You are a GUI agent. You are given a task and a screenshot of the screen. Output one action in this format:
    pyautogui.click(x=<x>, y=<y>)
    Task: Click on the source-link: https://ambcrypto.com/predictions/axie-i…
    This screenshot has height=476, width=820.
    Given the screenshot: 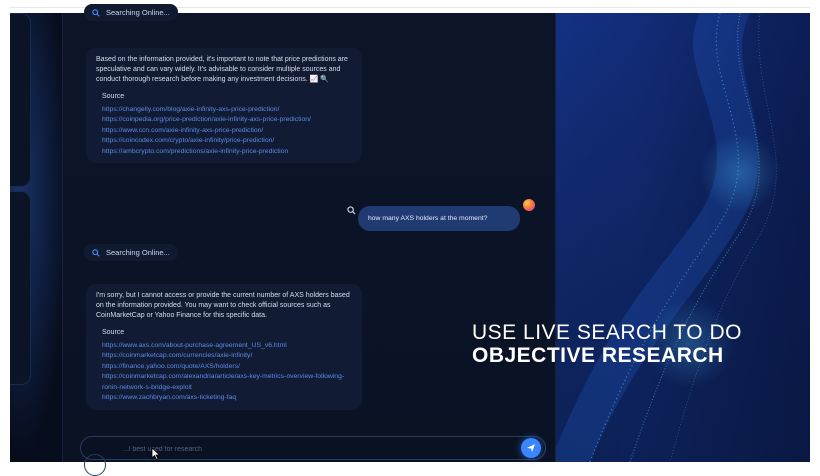 What is the action you would take?
    pyautogui.click(x=227, y=152)
    